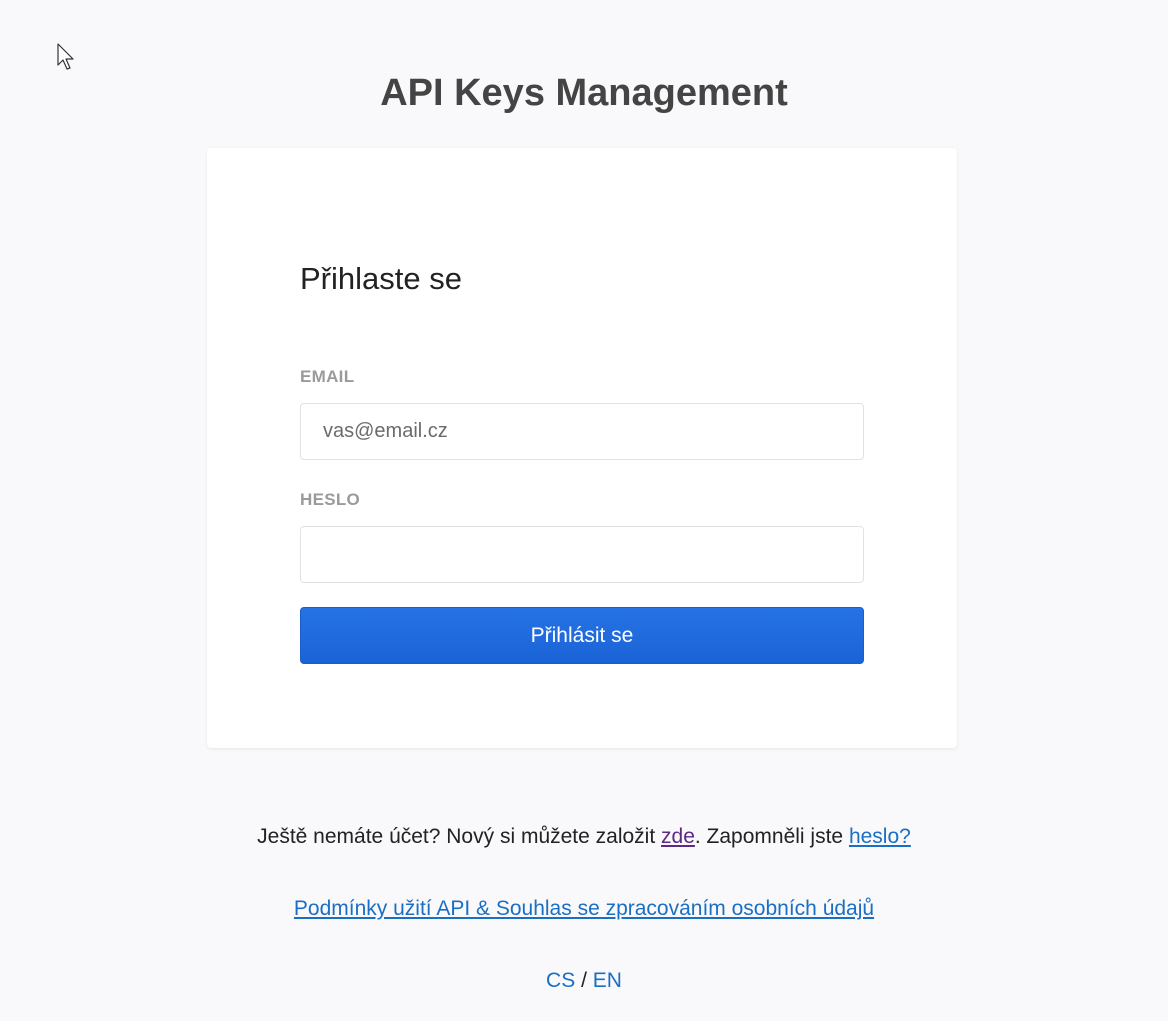  What do you see at coordinates (381, 278) in the screenshot?
I see `login-heading: Přihlaste se` at bounding box center [381, 278].